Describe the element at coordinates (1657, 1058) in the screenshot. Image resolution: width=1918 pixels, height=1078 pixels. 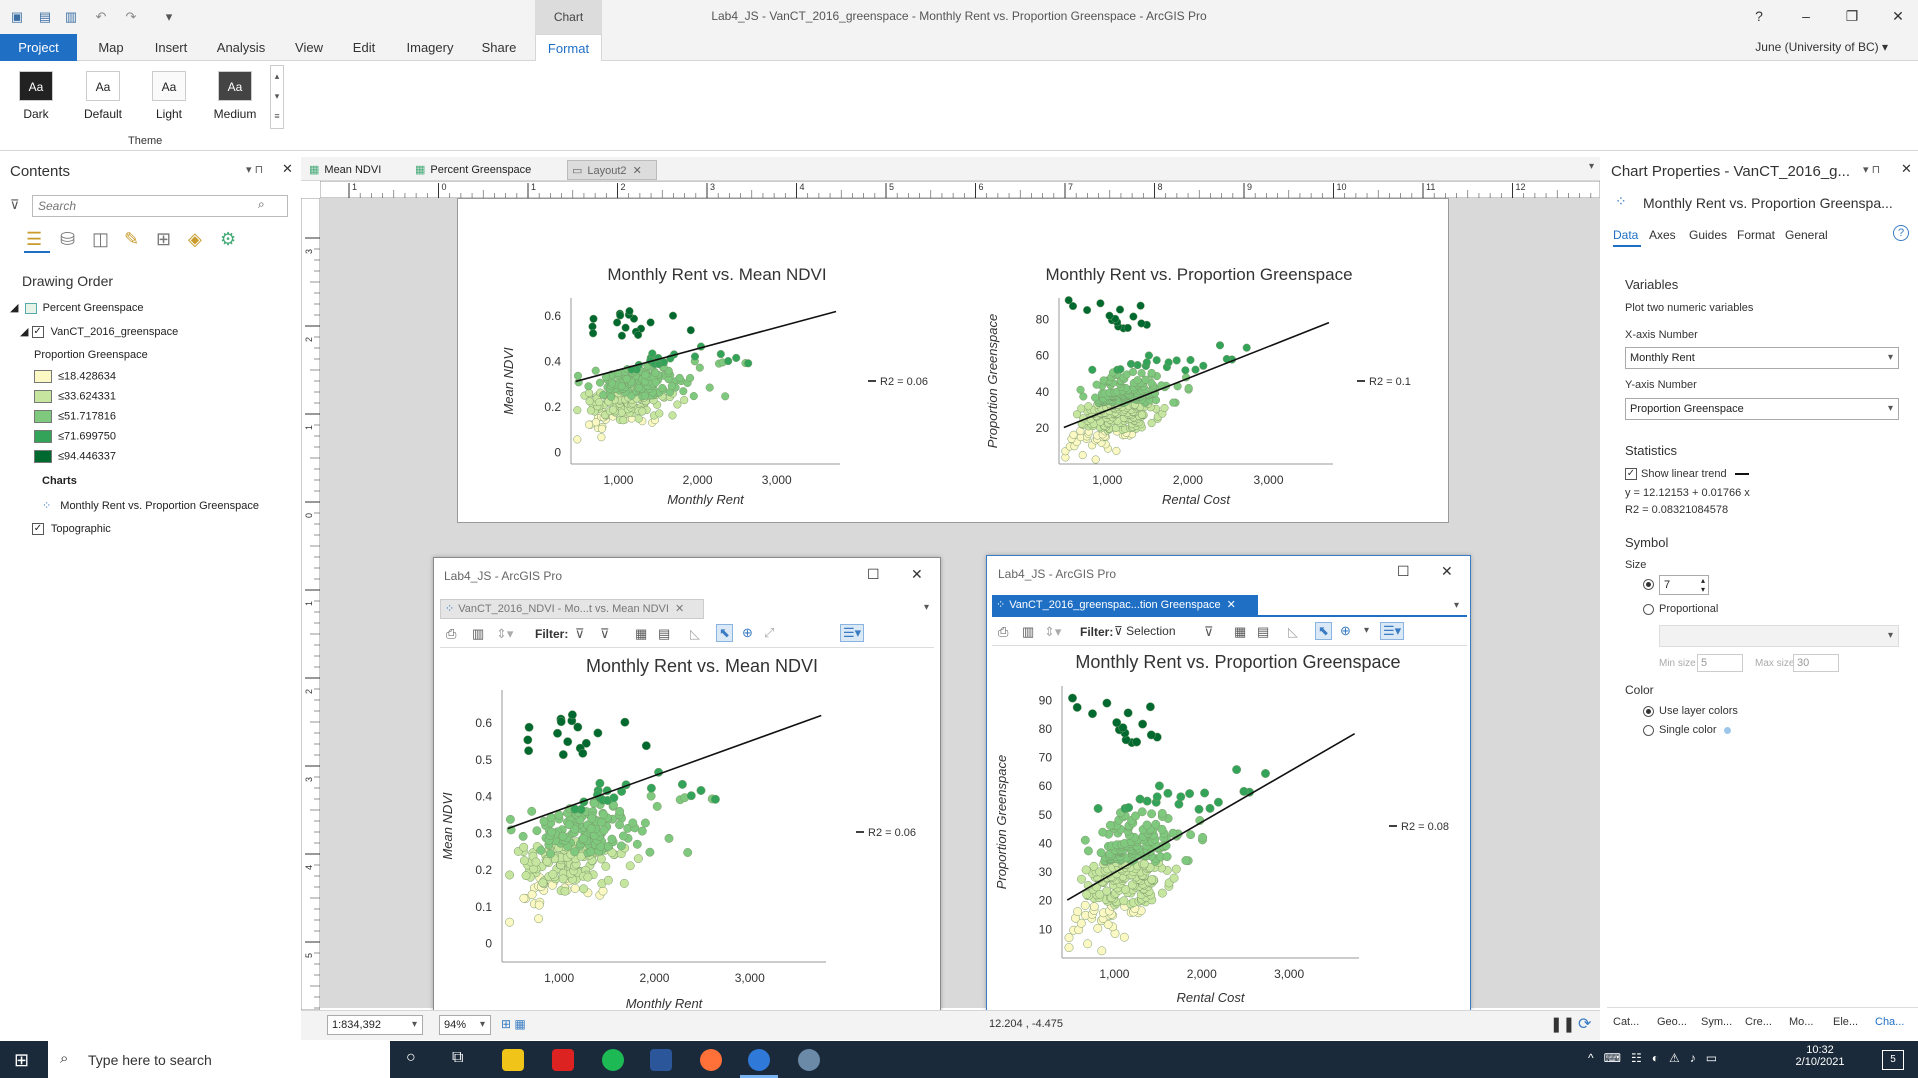
I see `system-tray-icons: ^⌨☷◐⚠♪▭` at that location.